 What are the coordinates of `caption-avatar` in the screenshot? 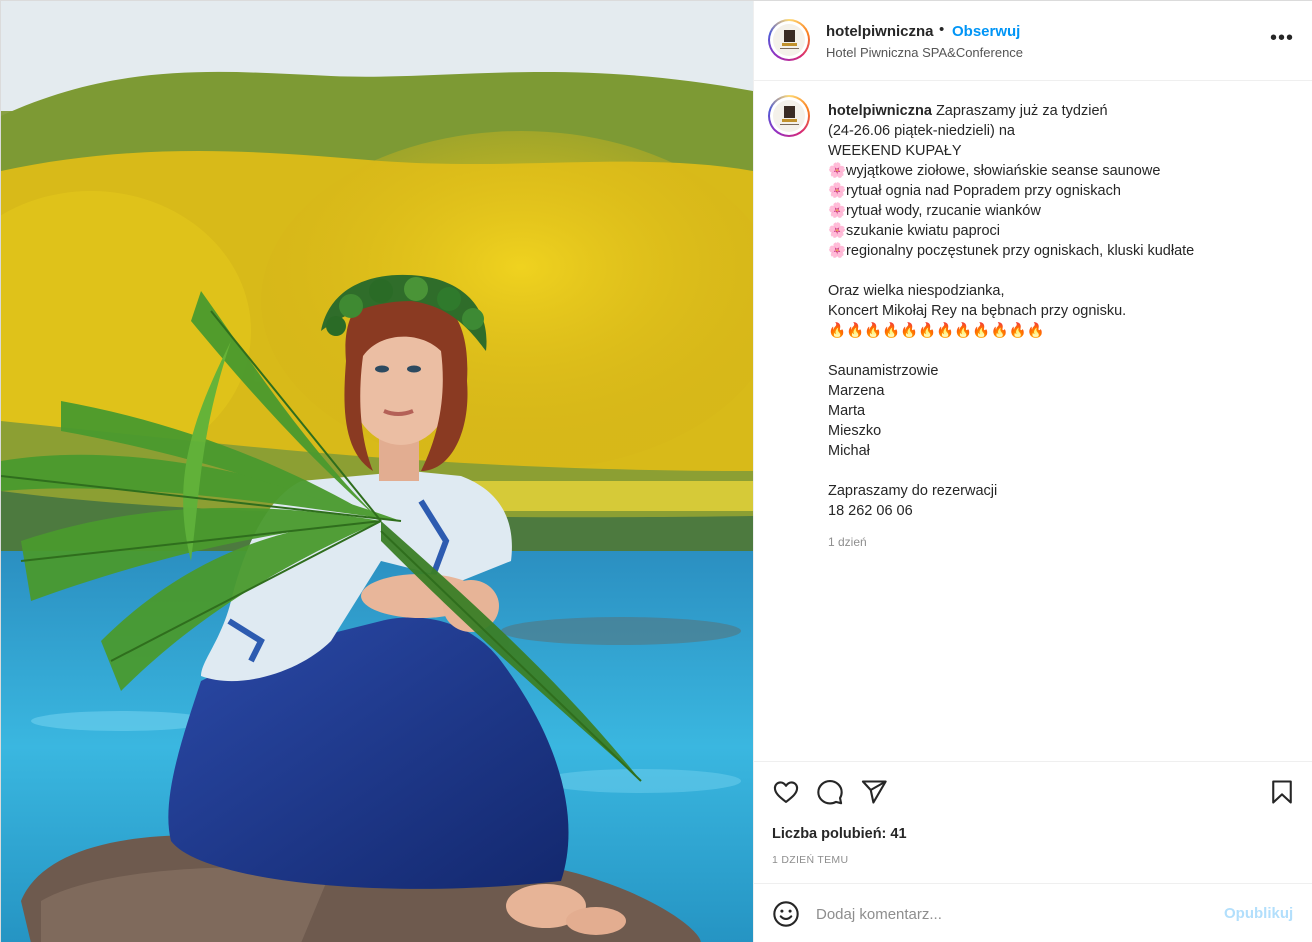 It's located at (789, 116).